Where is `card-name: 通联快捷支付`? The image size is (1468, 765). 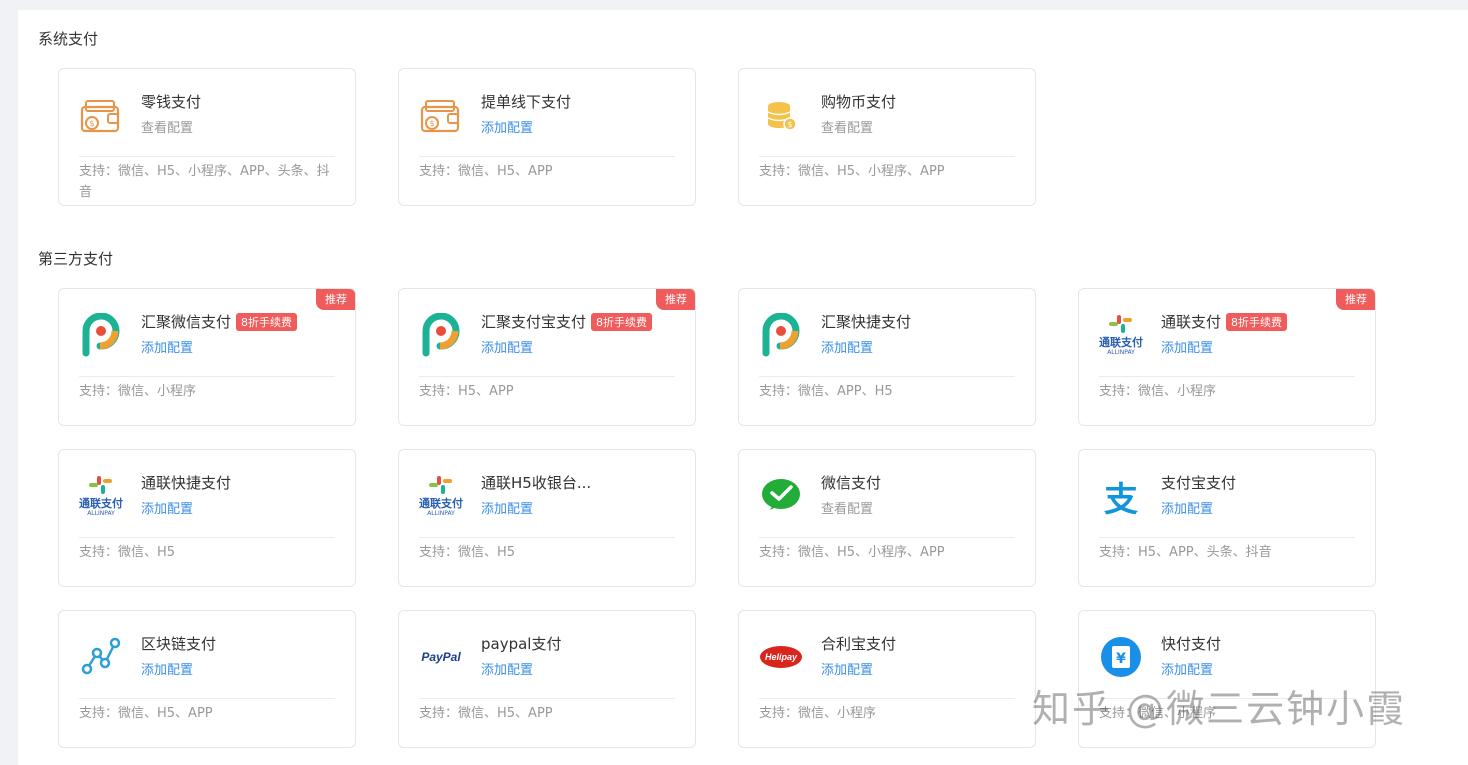
card-name: 通联快捷支付 is located at coordinates (186, 483).